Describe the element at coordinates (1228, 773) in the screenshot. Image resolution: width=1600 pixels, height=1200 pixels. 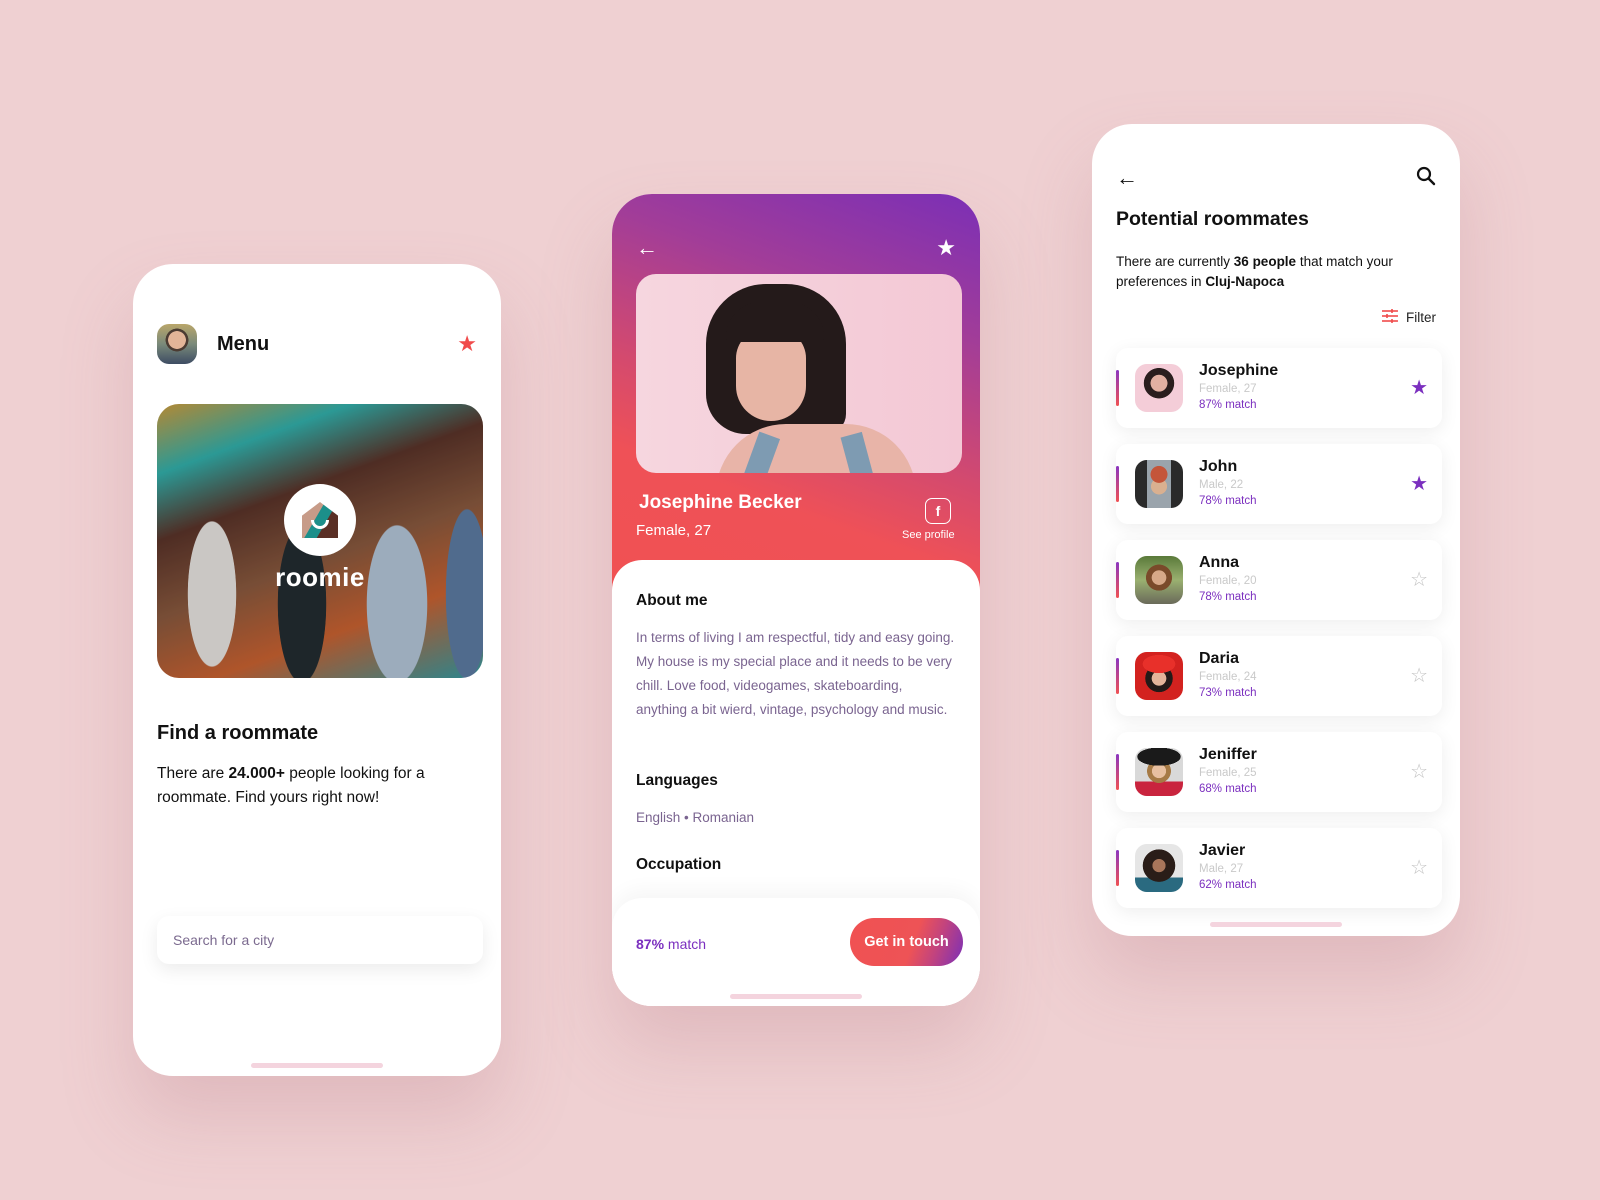
I see `roommate-detail: Female, 25` at that location.